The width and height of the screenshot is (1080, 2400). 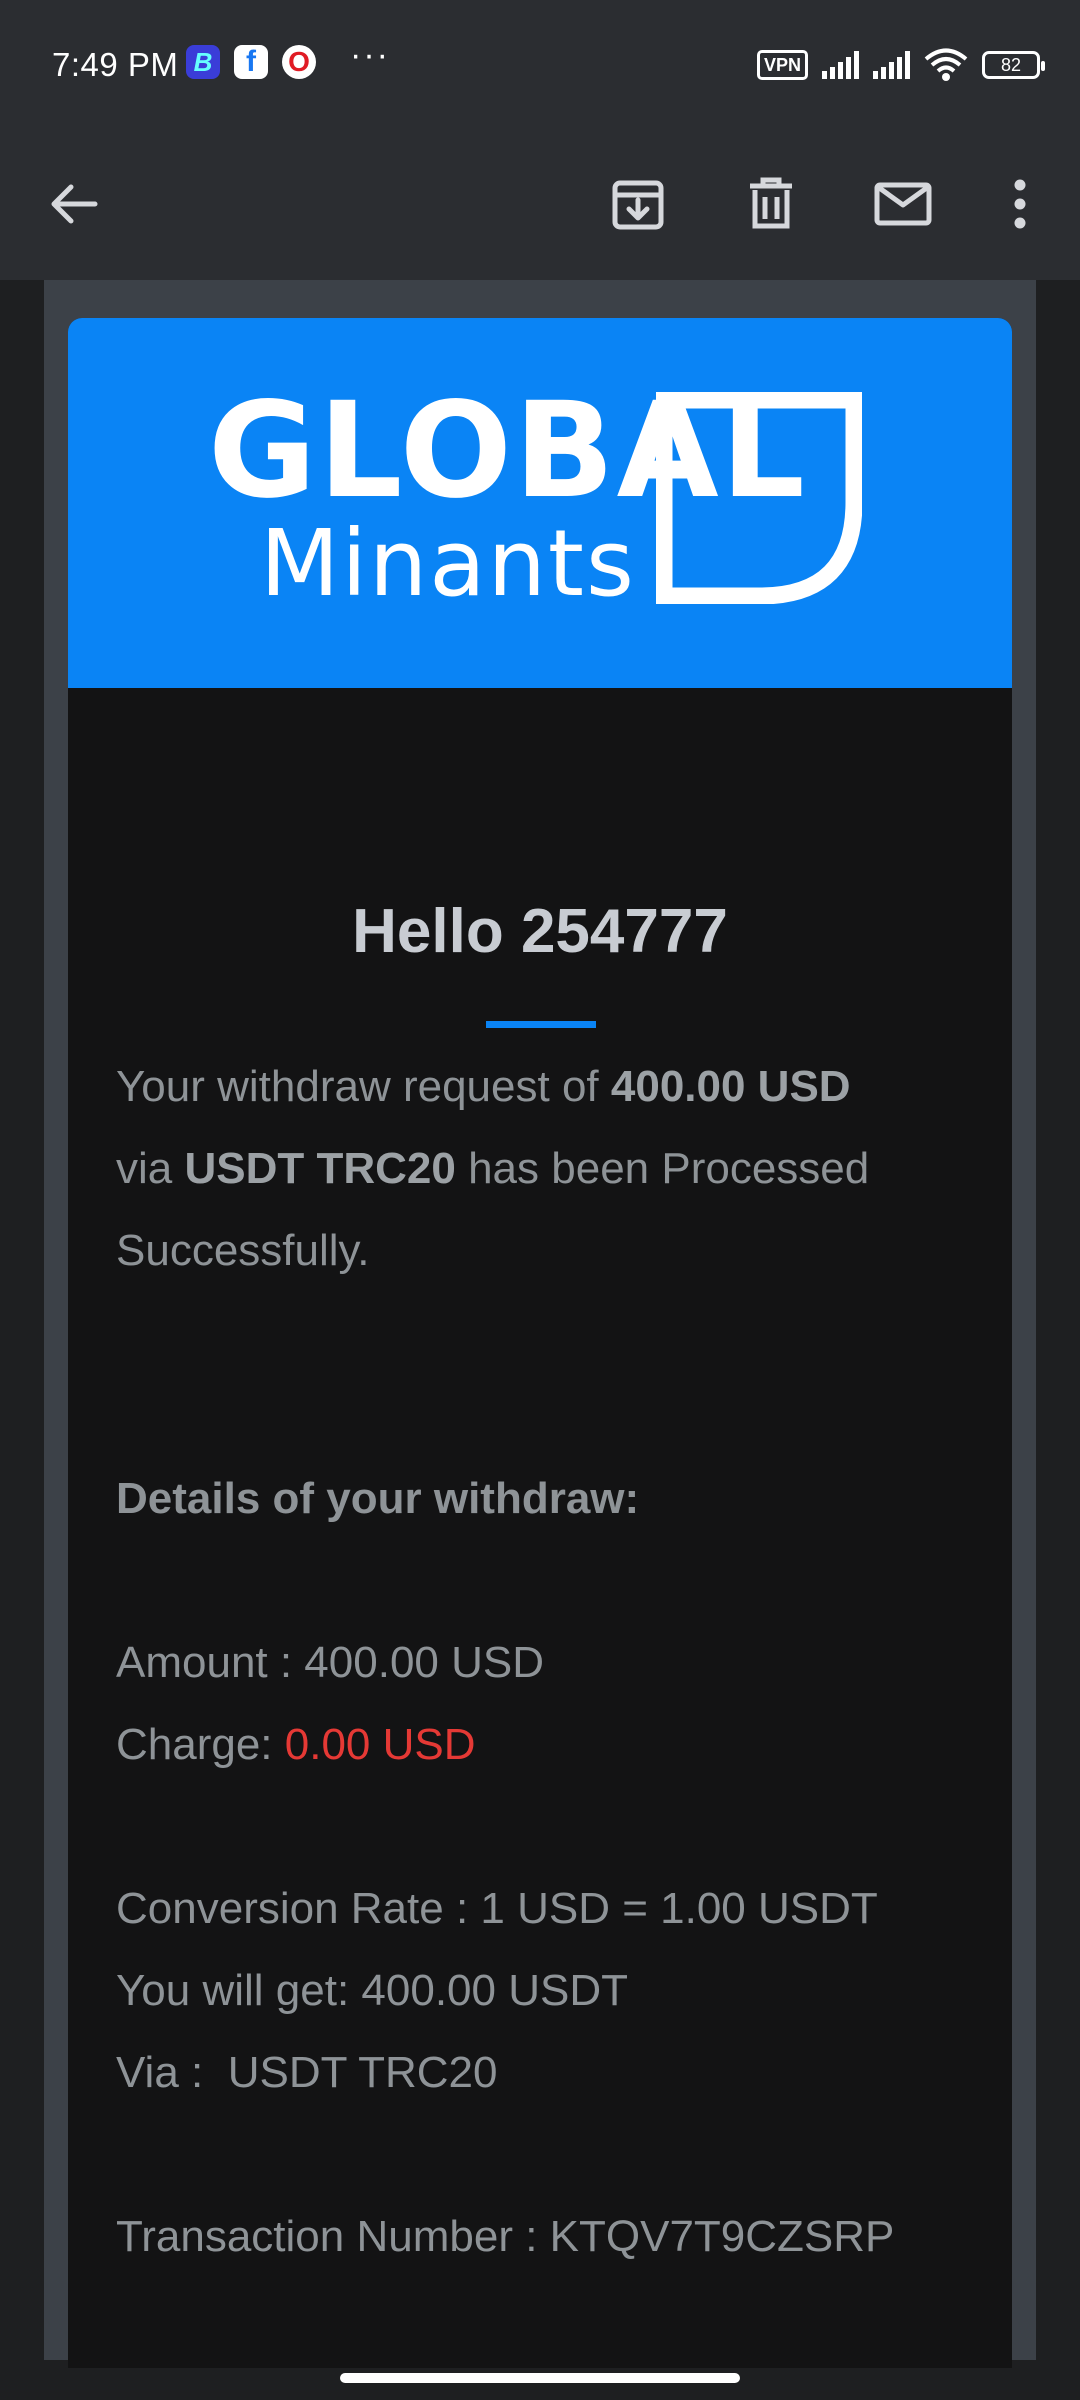 What do you see at coordinates (150, 1168) in the screenshot?
I see `intro-text-2: via` at bounding box center [150, 1168].